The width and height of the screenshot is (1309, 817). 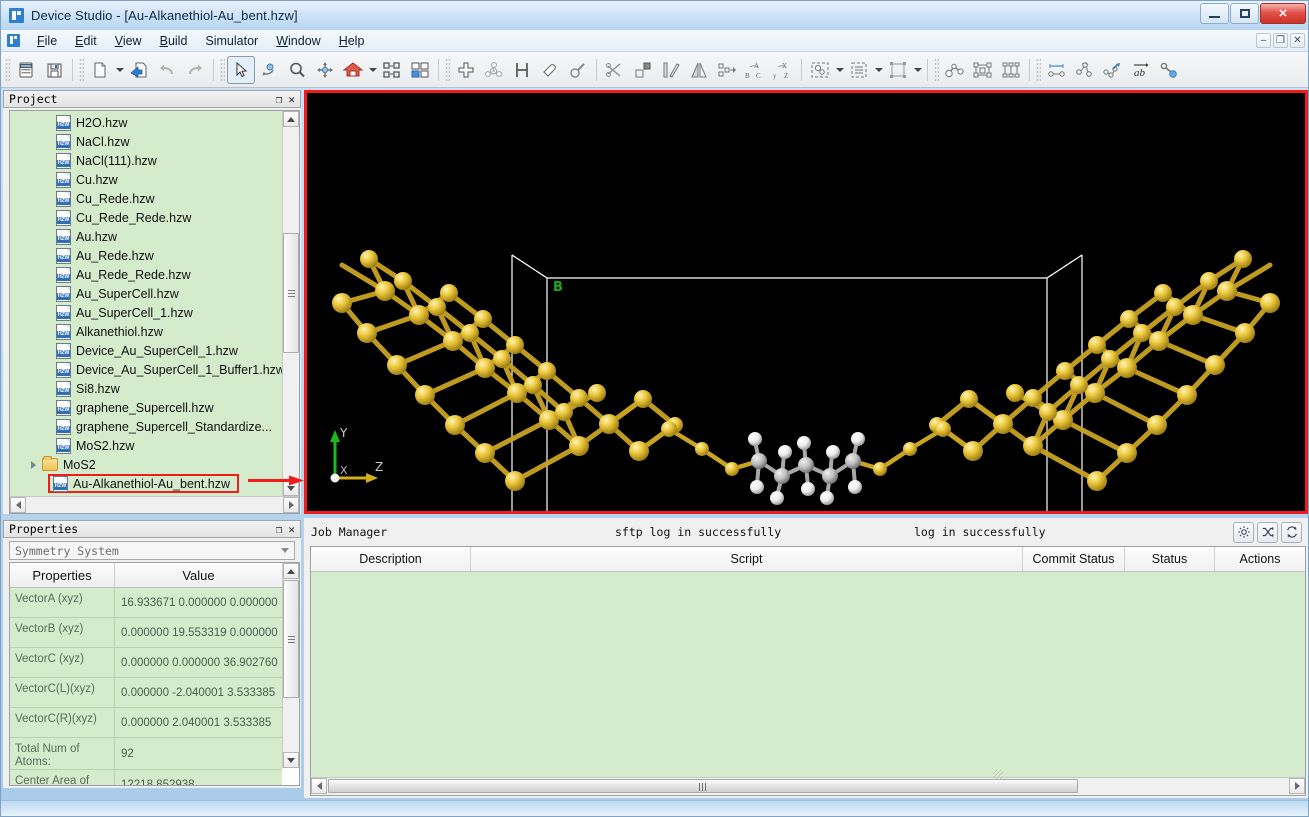 I want to click on fit-view-button, so click(x=392, y=70).